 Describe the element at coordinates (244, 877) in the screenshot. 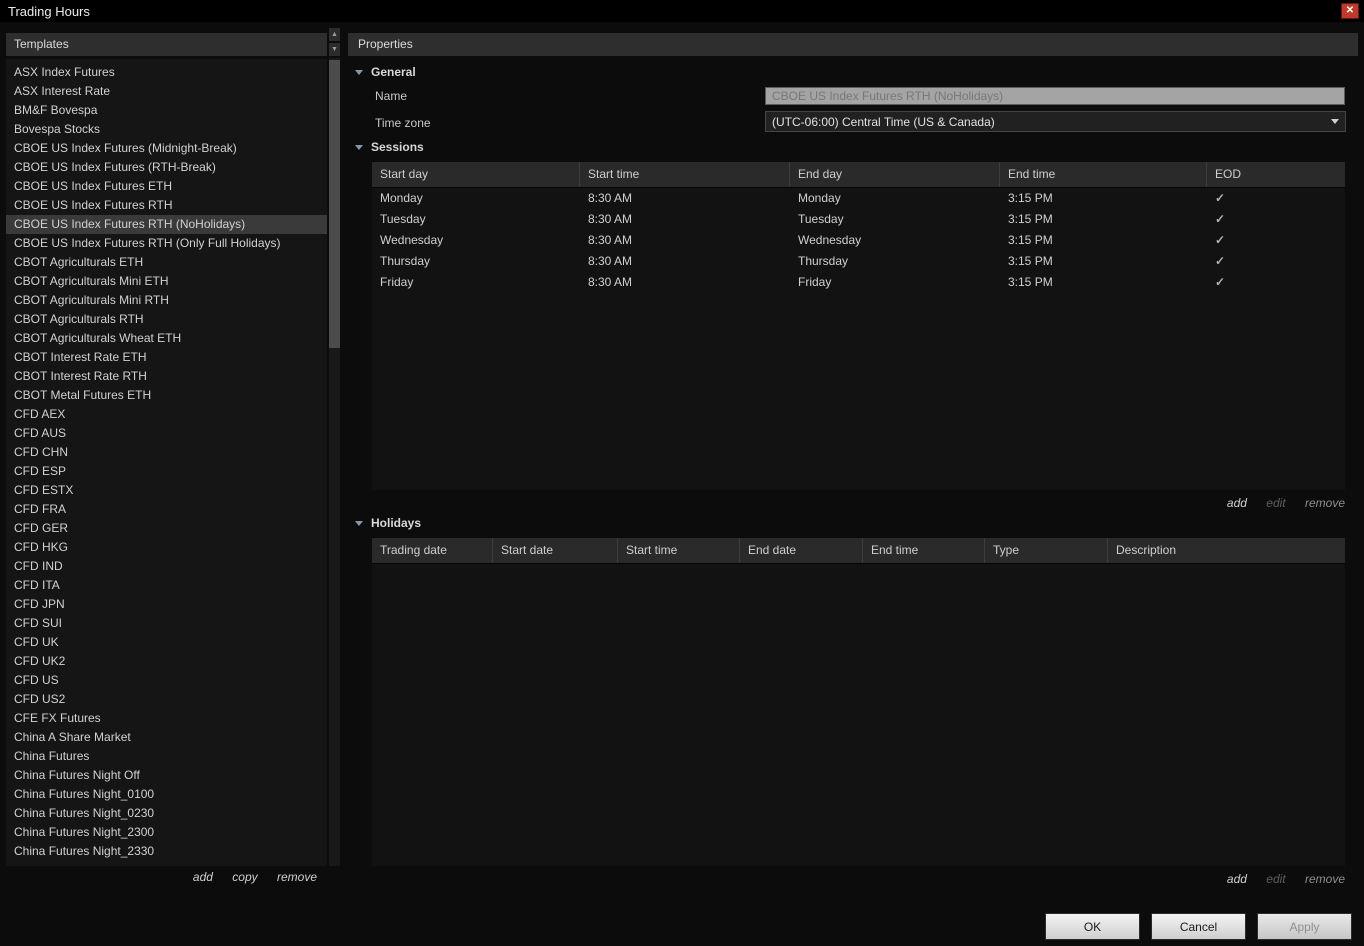

I see `copy-template-link: copy` at that location.